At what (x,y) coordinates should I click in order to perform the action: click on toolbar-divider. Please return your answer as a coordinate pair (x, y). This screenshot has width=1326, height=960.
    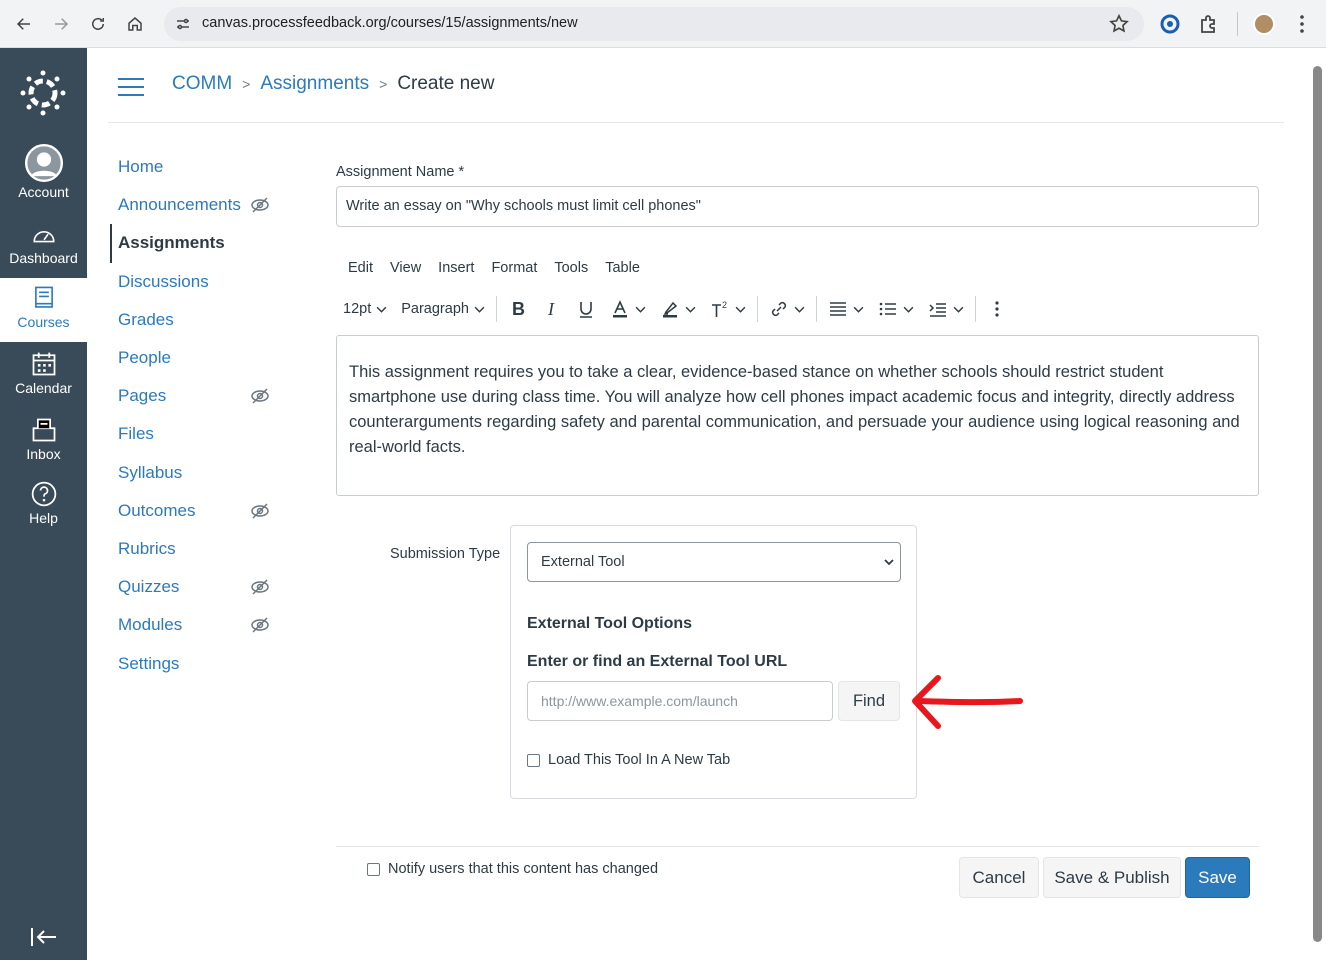
    Looking at the image, I should click on (496, 309).